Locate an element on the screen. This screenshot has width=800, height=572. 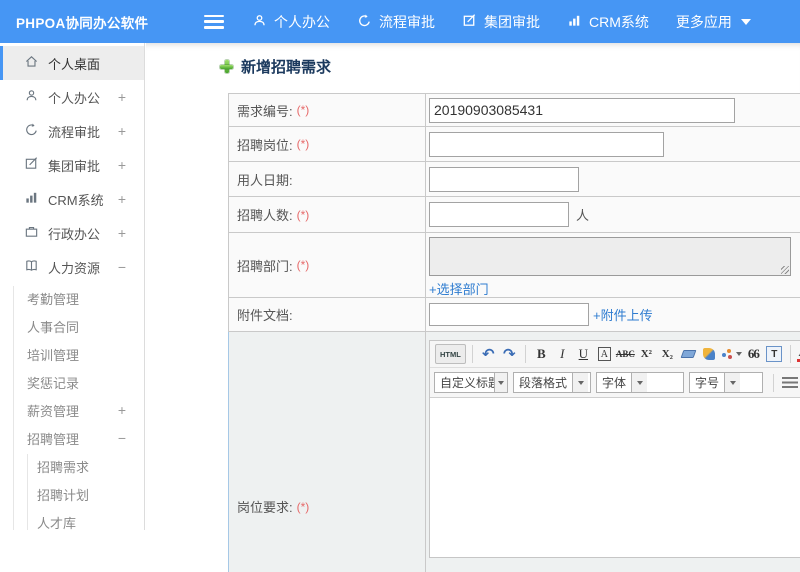
effects-dropdown is located at coordinates (731, 354).